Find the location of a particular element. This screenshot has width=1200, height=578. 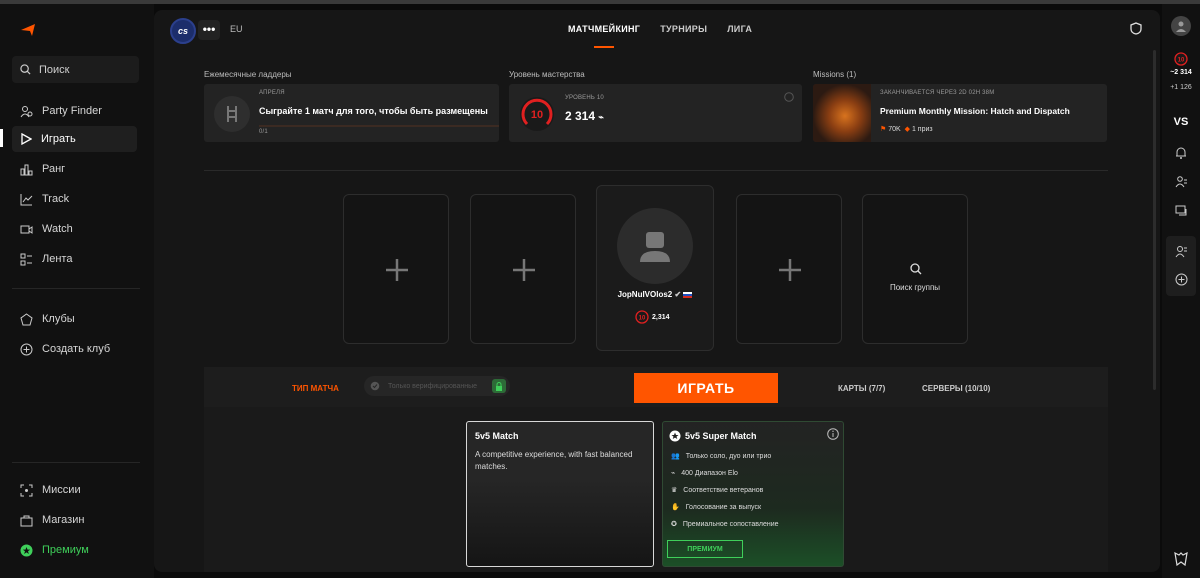

sidebar-item-clubs: Клубы is located at coordinates (74, 319).